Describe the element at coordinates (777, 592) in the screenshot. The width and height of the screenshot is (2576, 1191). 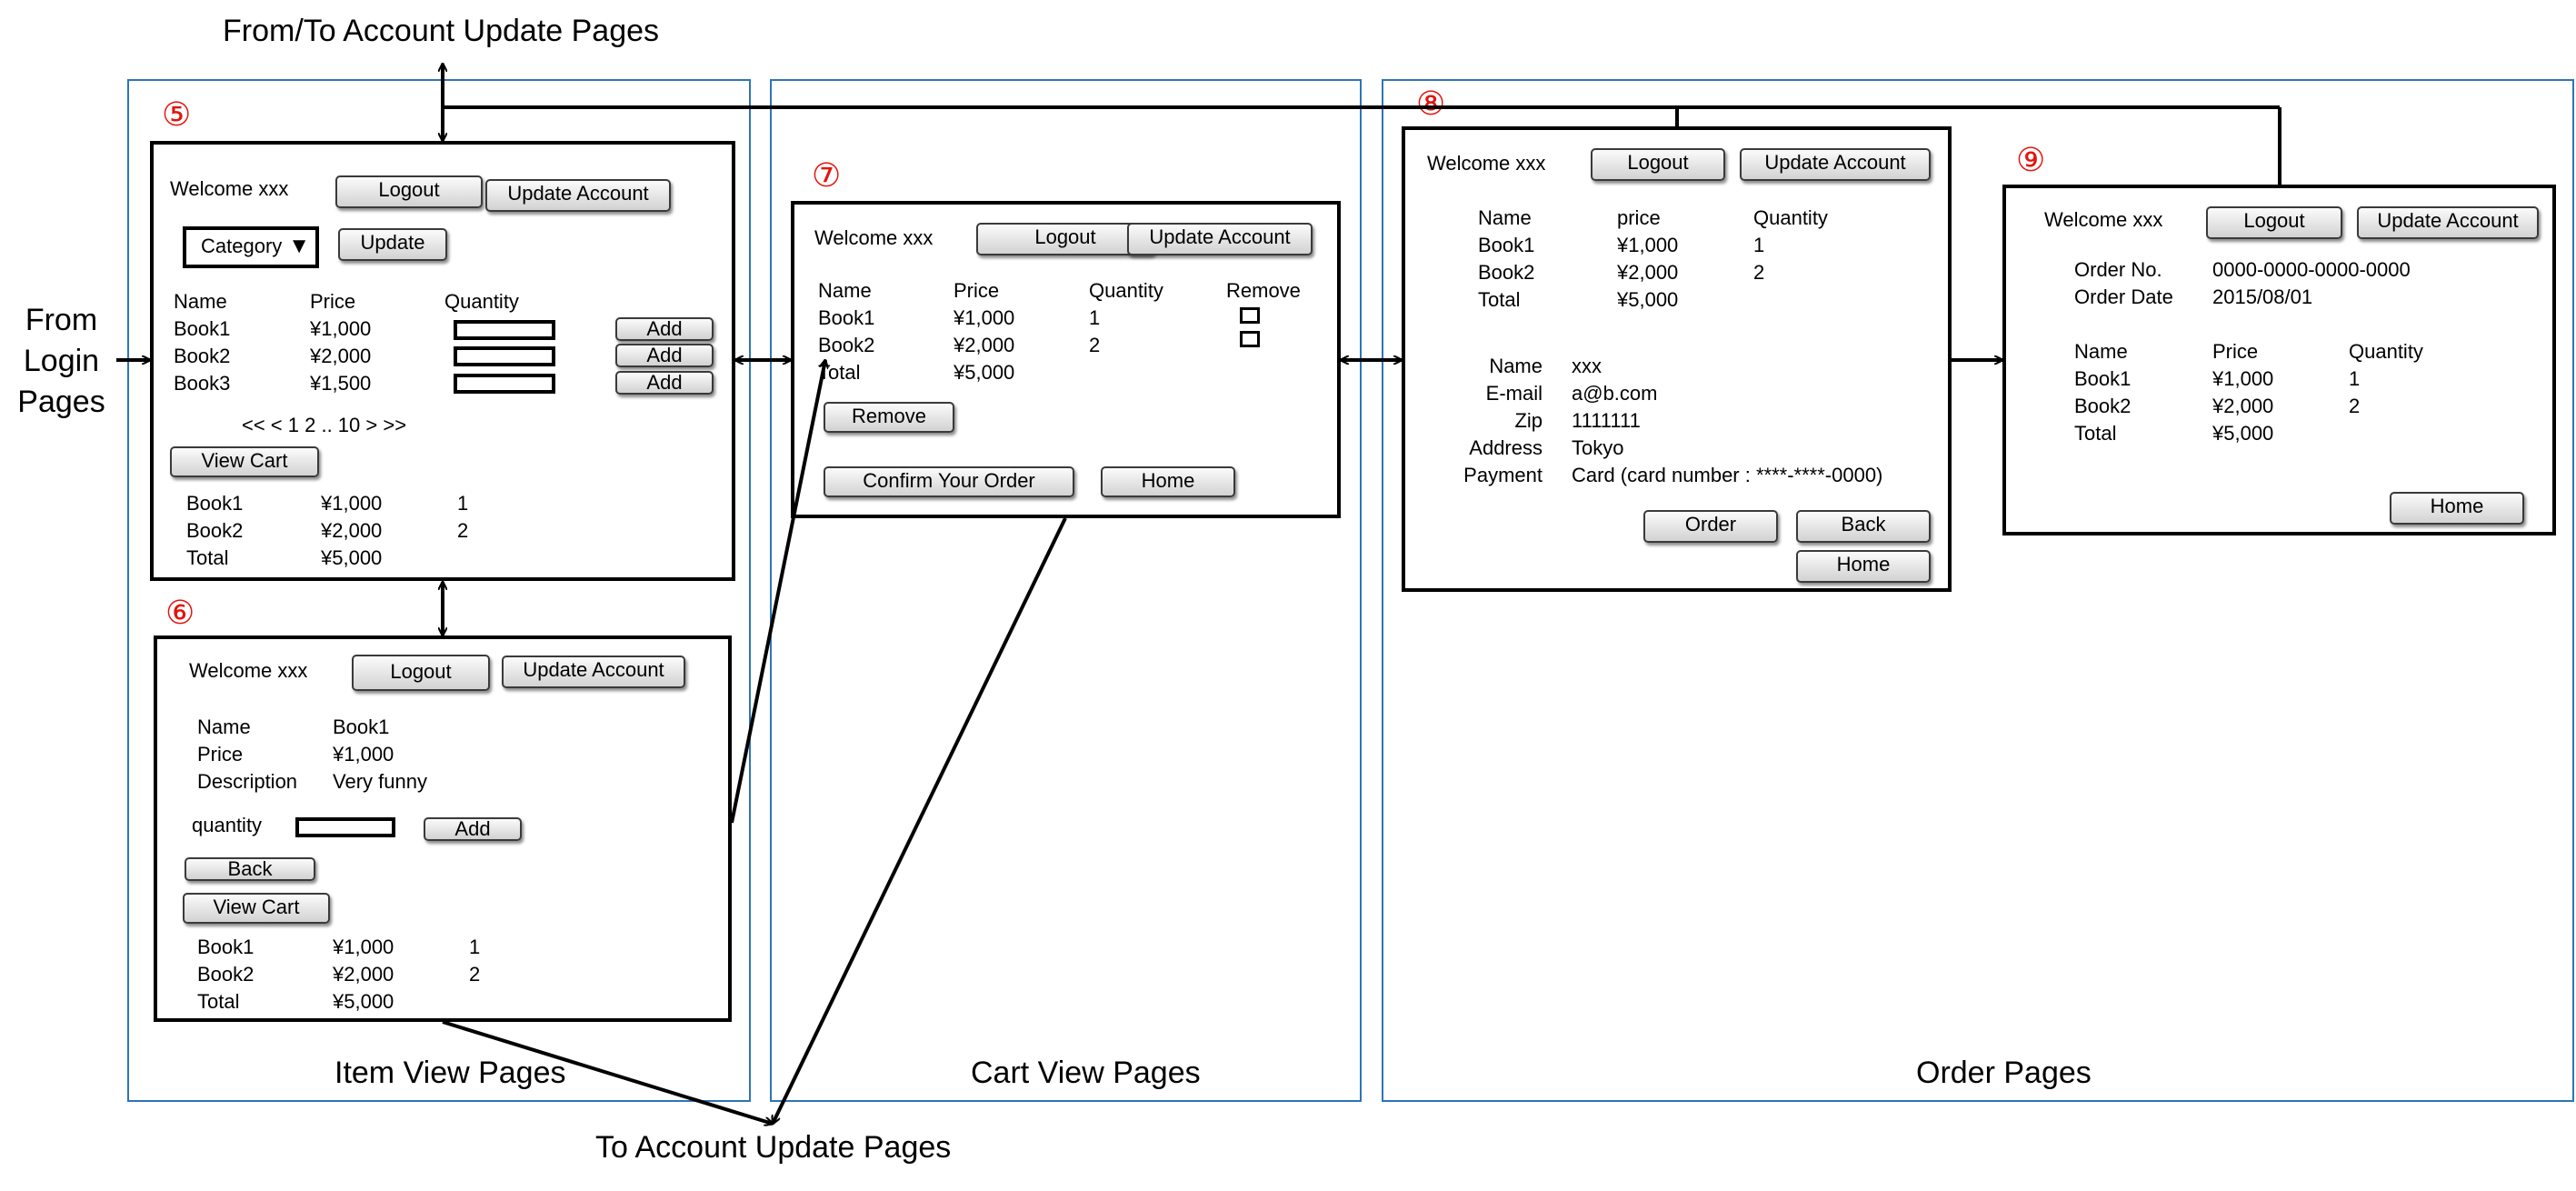
I see `arrow-page6-page7` at that location.